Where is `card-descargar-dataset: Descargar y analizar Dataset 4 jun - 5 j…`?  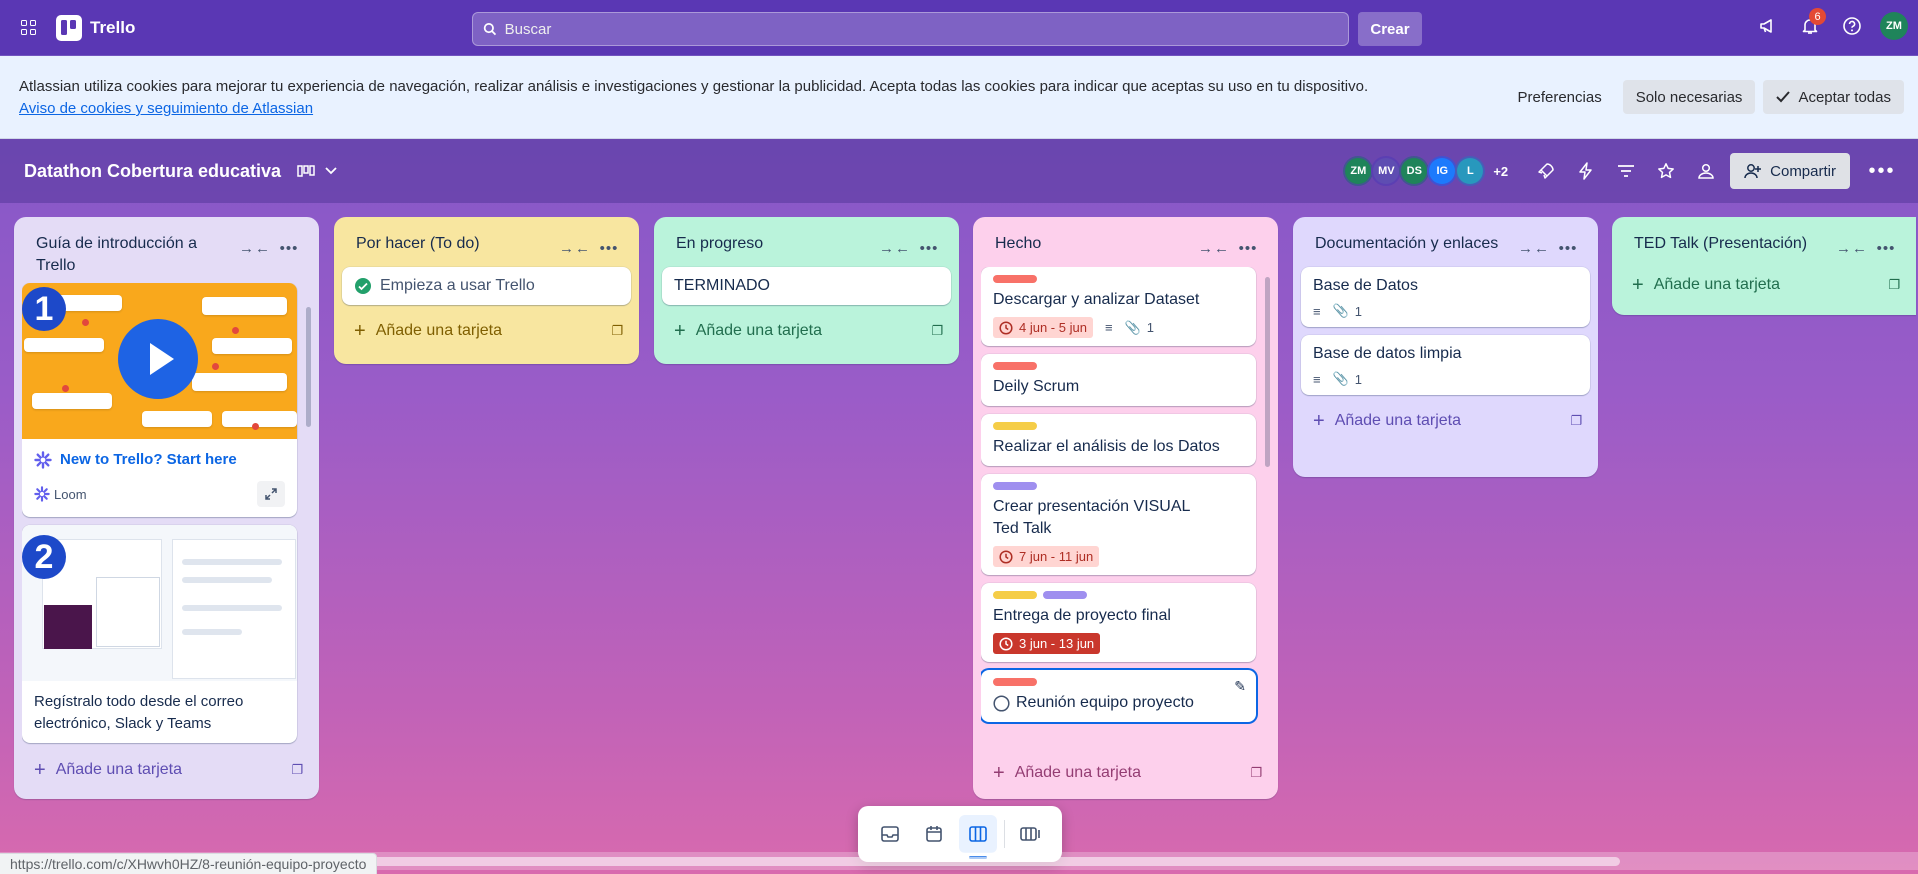 card-descargar-dataset: Descargar y analizar Dataset 4 jun - 5 j… is located at coordinates (1118, 306).